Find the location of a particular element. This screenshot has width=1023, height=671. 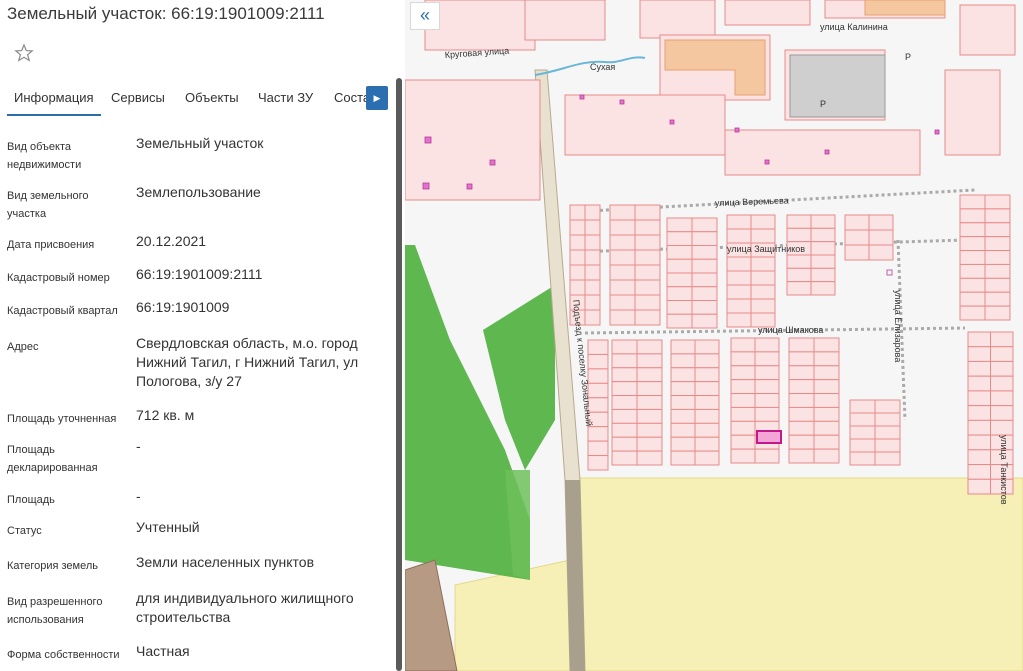

tab-info: Информация is located at coordinates (54, 100).